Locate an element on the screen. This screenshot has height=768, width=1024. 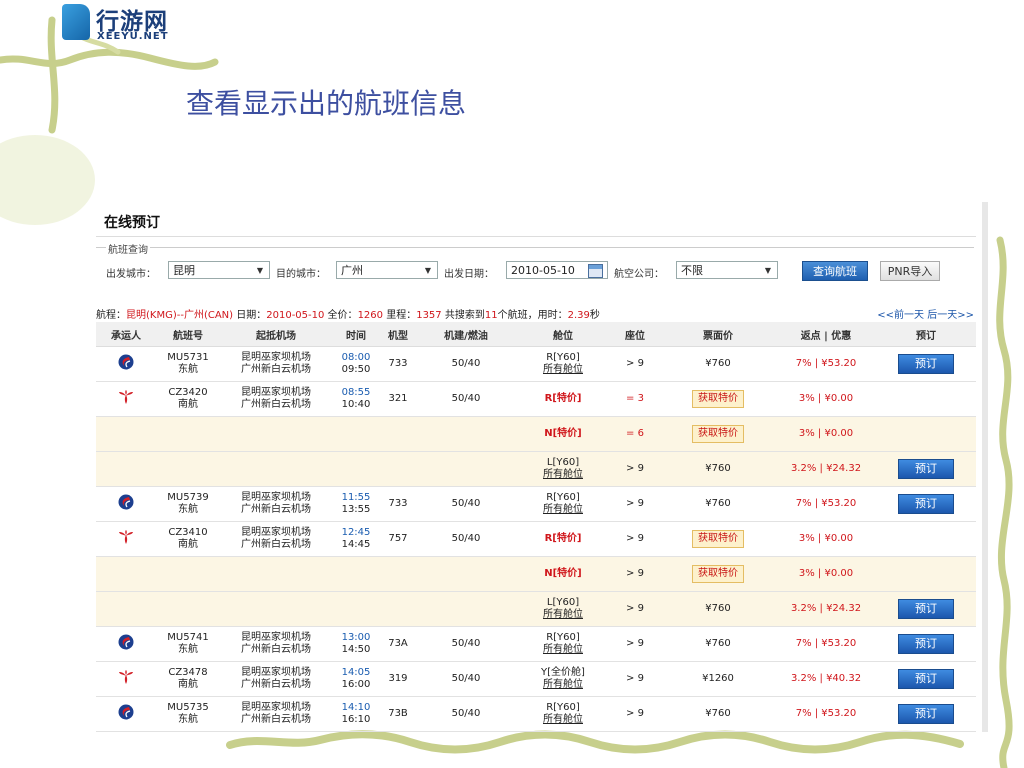
search-flights-button: 查询航班 is located at coordinates (835, 271).